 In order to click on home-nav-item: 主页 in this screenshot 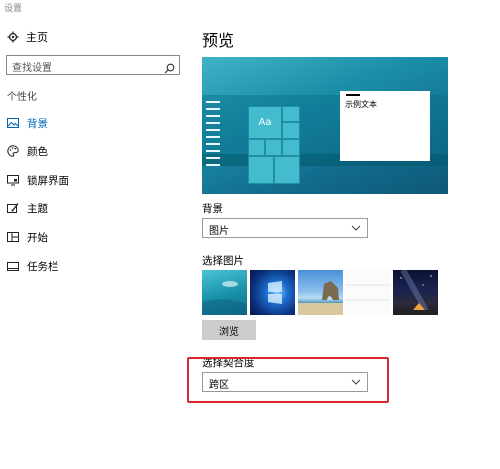, I will do `click(27, 37)`.